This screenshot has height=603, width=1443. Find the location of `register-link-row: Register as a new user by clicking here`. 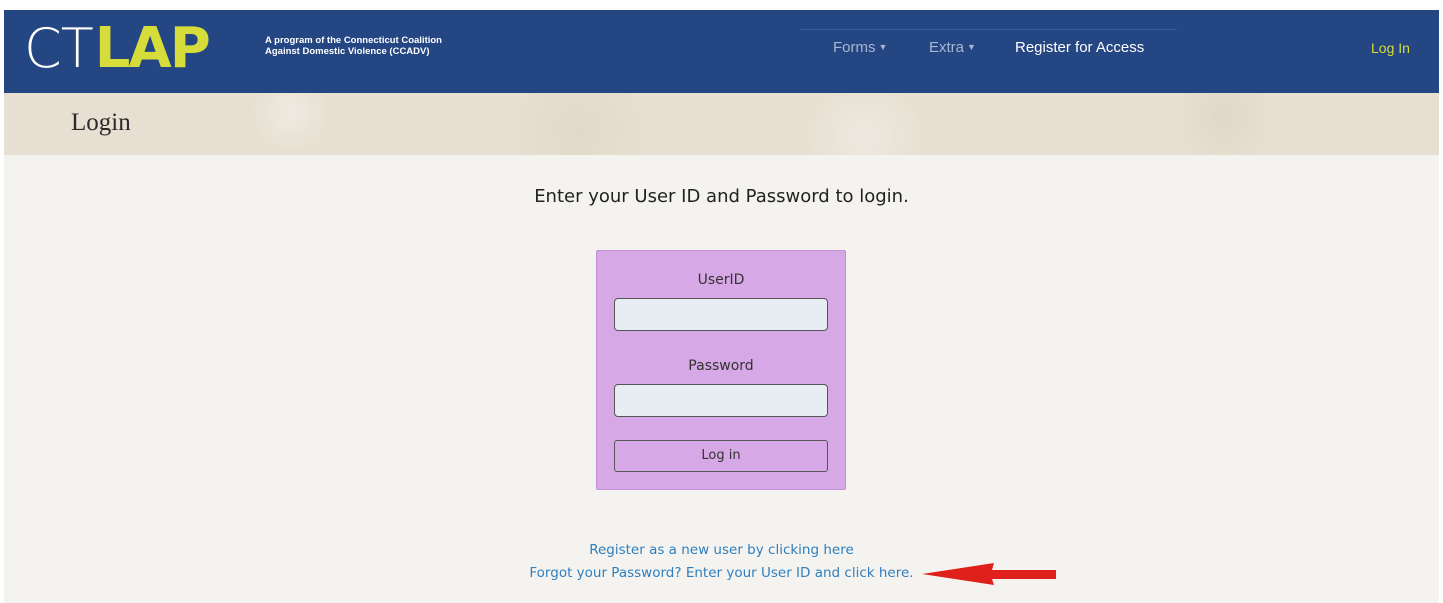

register-link-row: Register as a new user by clicking here is located at coordinates (721, 550).